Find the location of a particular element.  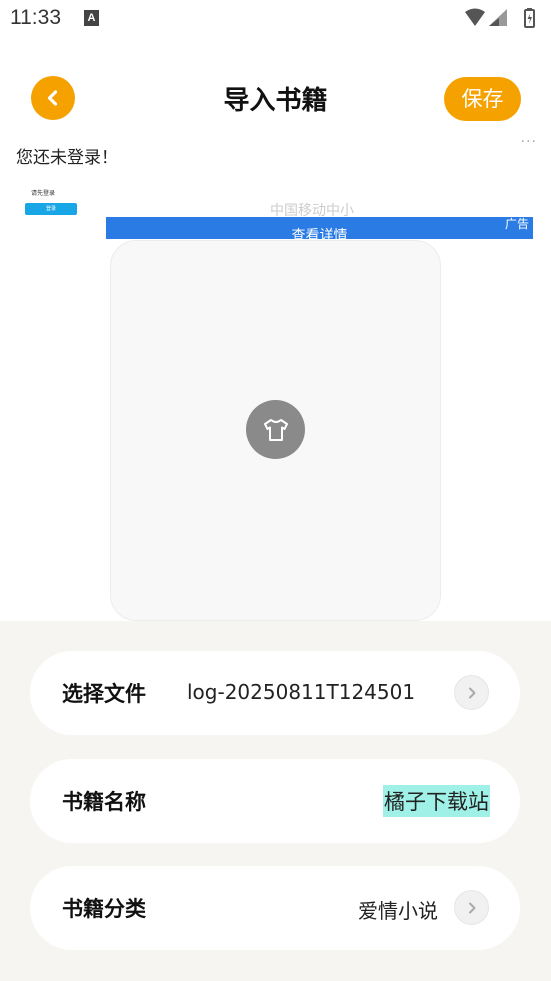

wifi-icon is located at coordinates (475, 17).